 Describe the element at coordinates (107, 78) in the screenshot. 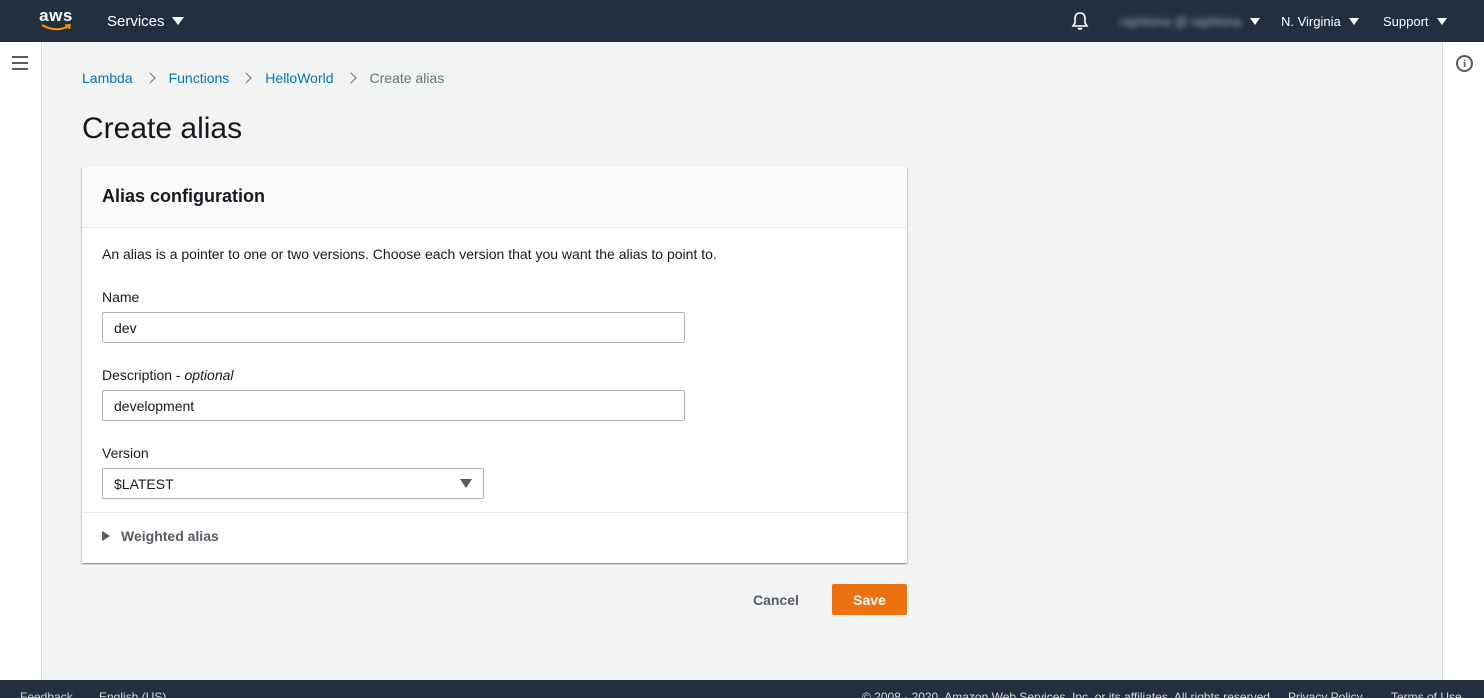

I see `breadcrumb-lambda: Lambda` at that location.